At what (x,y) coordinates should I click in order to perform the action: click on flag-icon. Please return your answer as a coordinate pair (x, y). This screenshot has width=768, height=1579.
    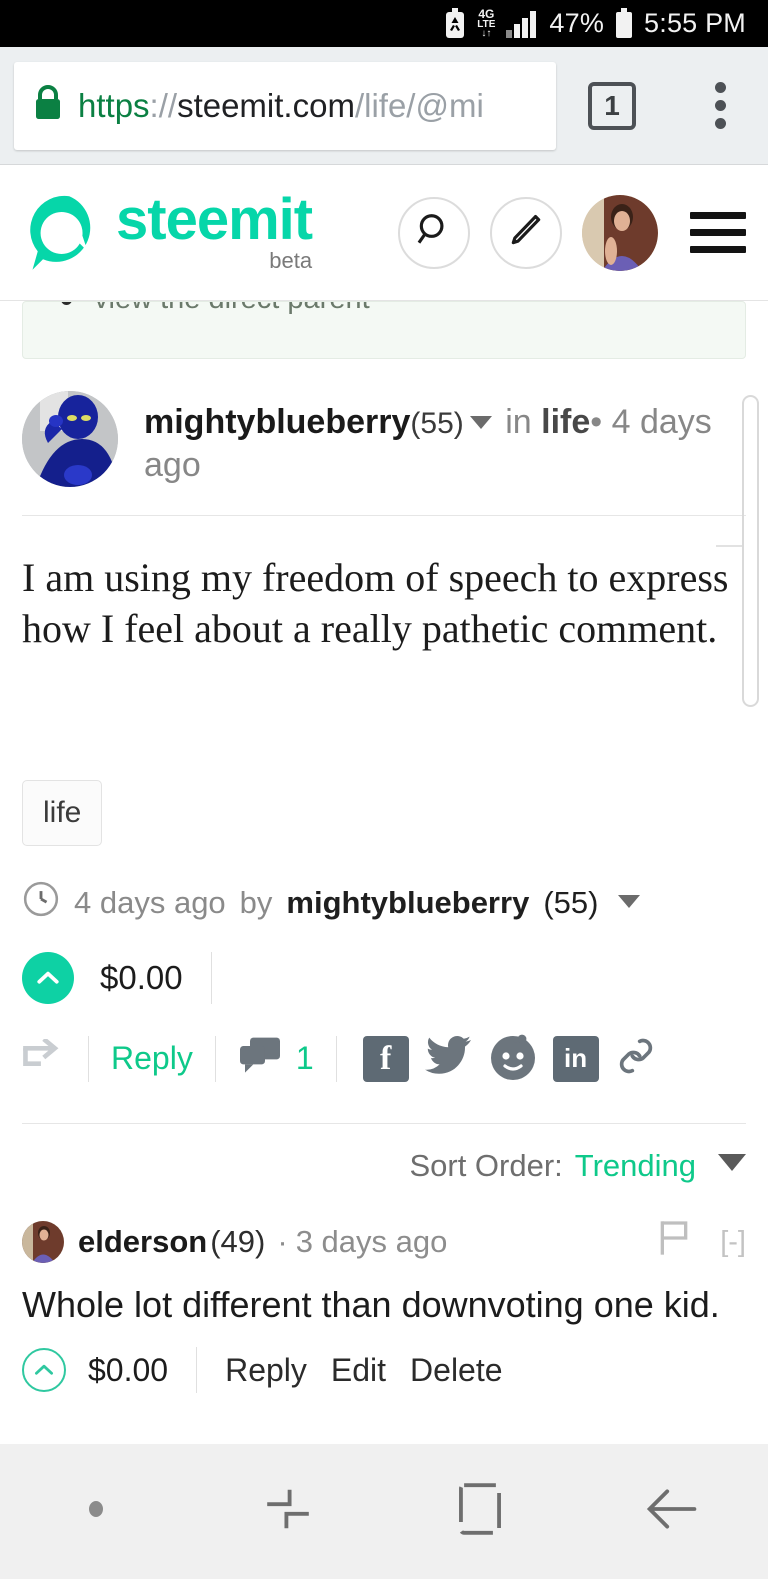
    Looking at the image, I should click on (674, 1242).